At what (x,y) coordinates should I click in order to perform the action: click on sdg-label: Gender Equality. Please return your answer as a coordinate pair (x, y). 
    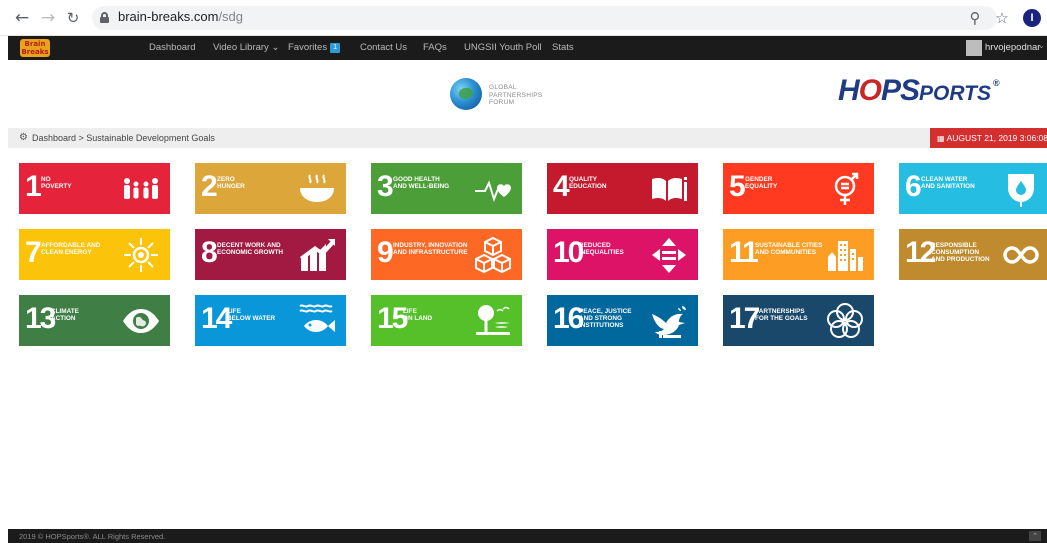
    Looking at the image, I should click on (761, 183).